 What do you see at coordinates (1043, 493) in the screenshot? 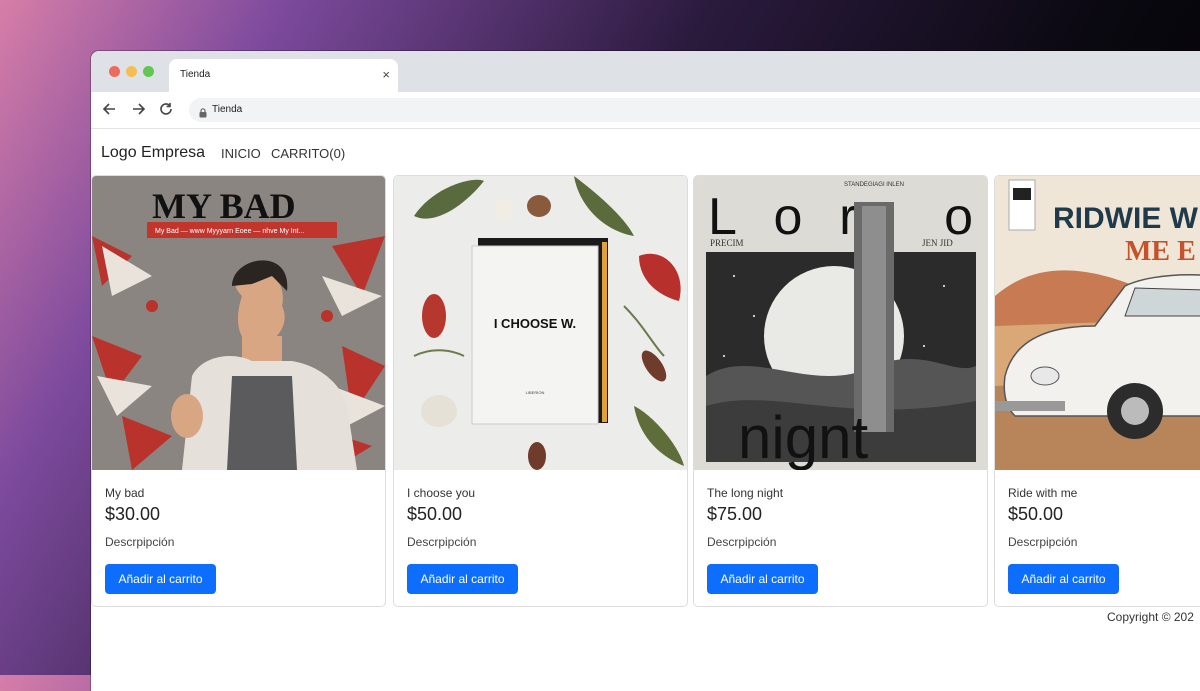
I see `product-title: Ride with me` at bounding box center [1043, 493].